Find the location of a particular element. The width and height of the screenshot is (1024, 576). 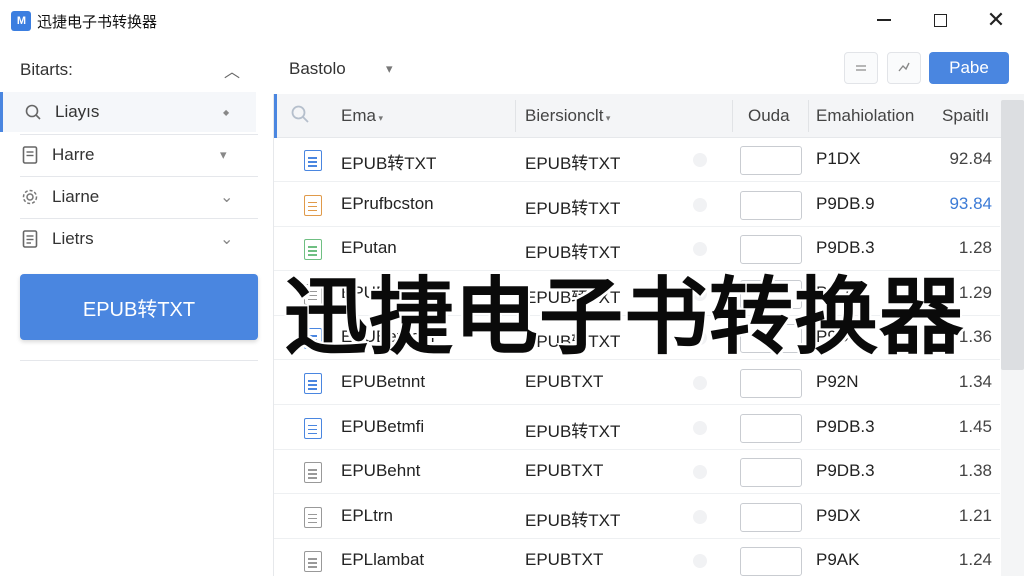

minimize-icon is located at coordinates (884, 20).